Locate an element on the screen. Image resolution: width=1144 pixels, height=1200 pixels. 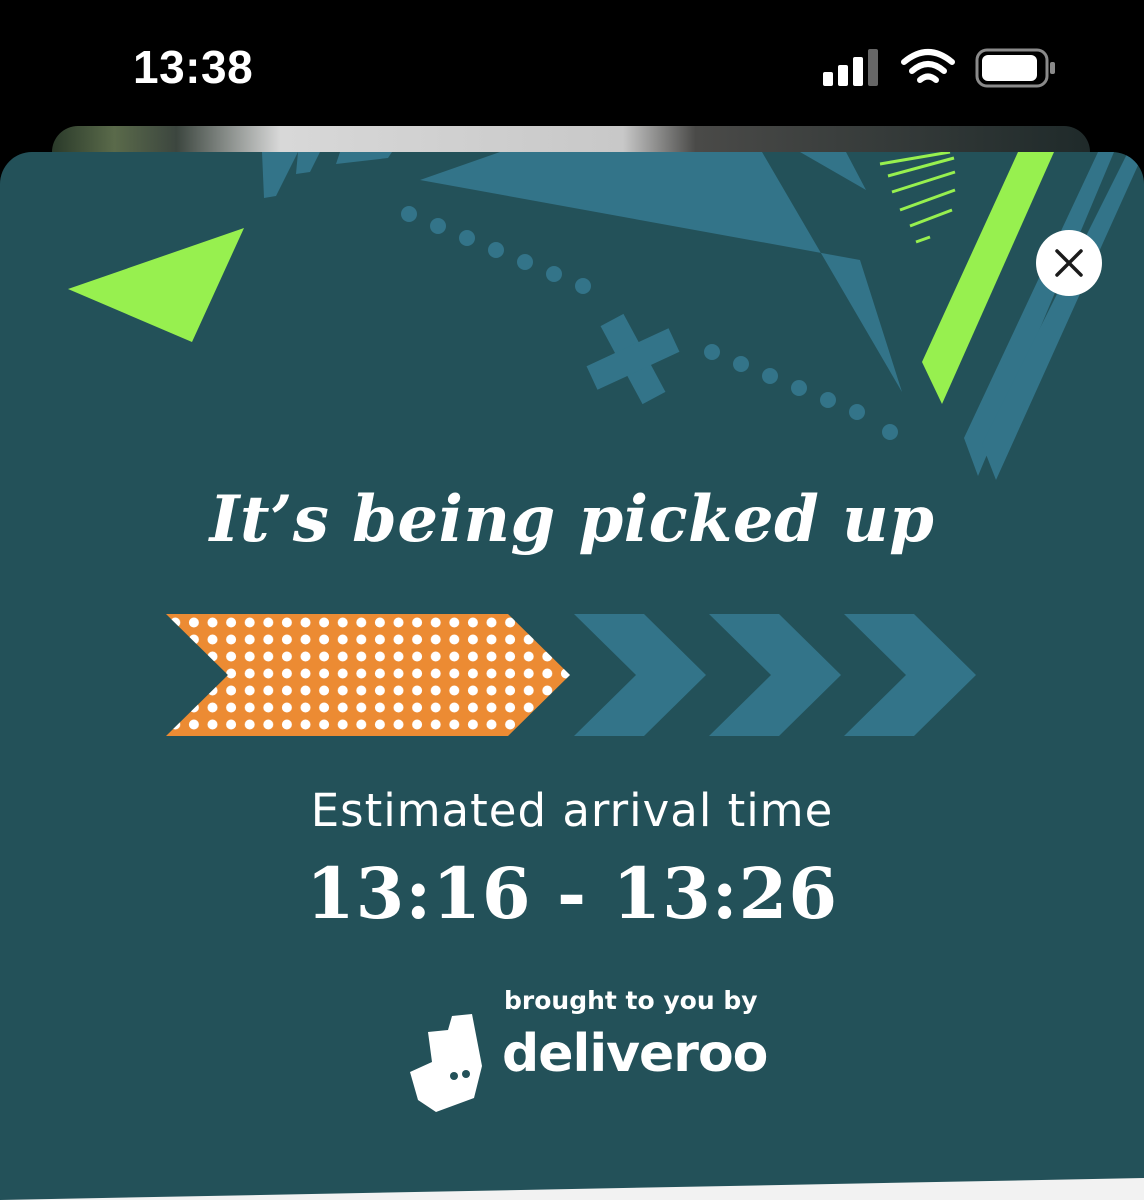
close-icon is located at coordinates (1069, 263).